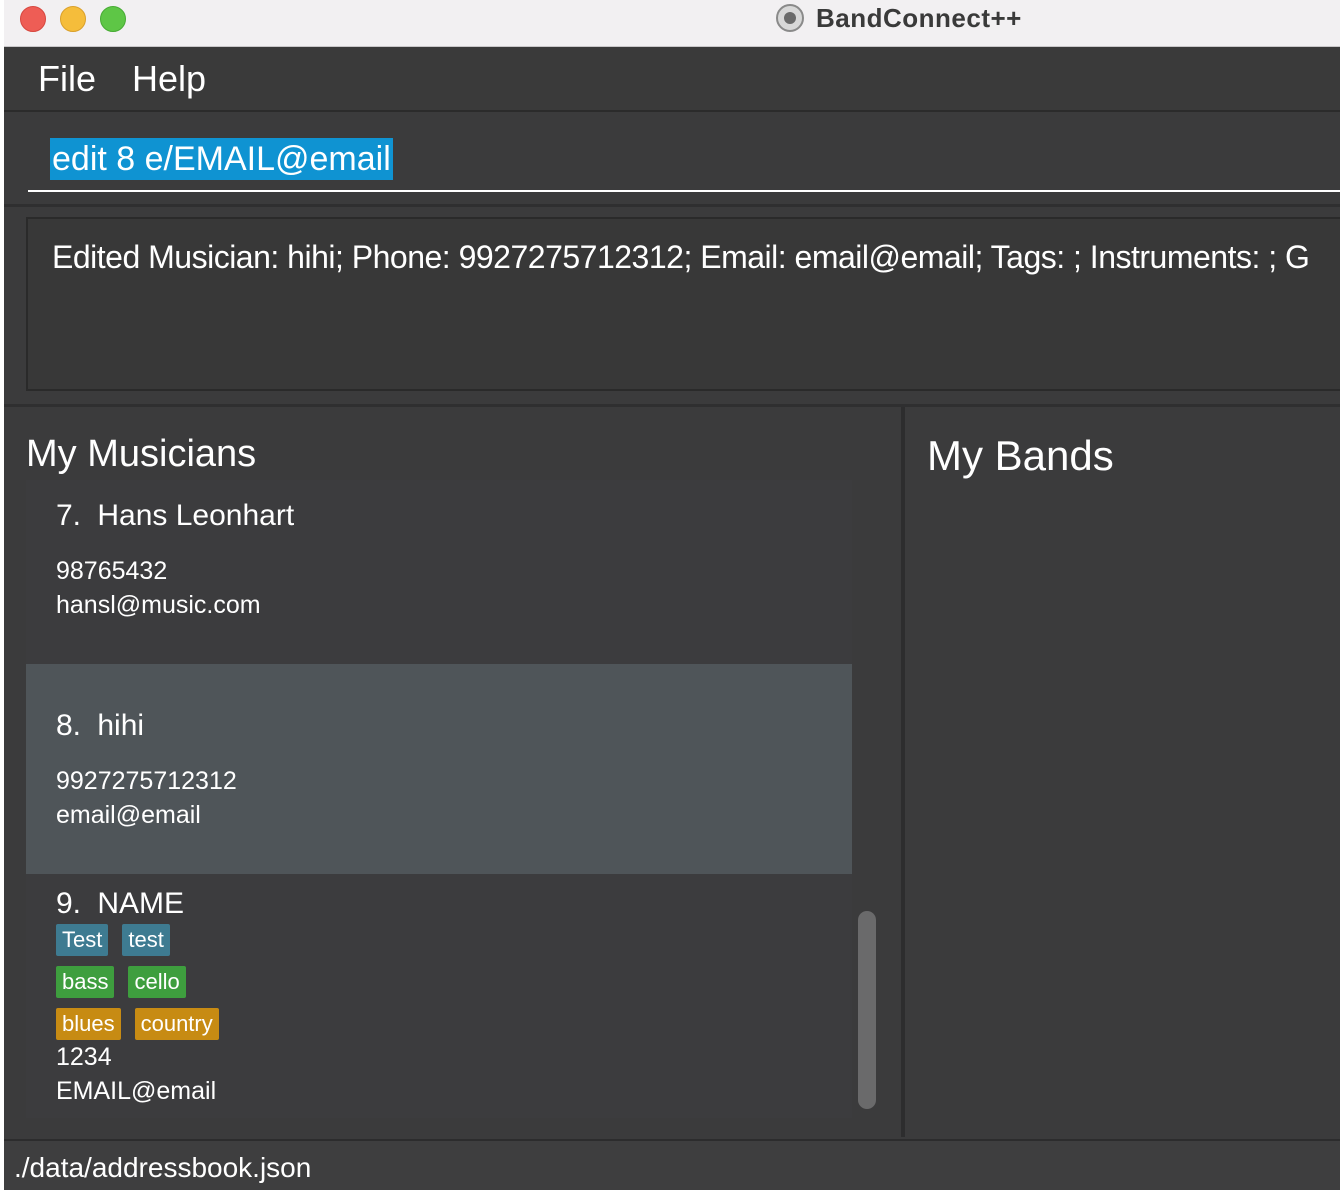 This screenshot has width=1340, height=1190. What do you see at coordinates (69, 903) in the screenshot?
I see `musician-index: 9.` at bounding box center [69, 903].